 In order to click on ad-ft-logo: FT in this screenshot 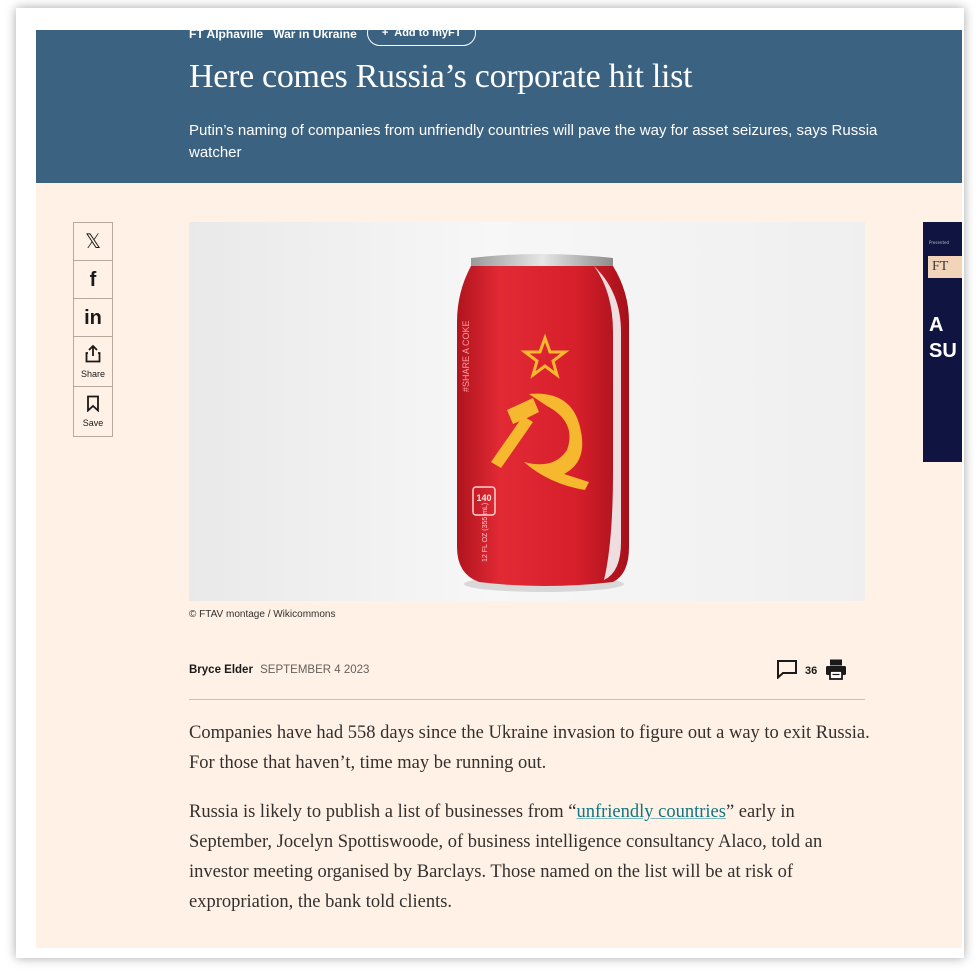, I will do `click(945, 267)`.